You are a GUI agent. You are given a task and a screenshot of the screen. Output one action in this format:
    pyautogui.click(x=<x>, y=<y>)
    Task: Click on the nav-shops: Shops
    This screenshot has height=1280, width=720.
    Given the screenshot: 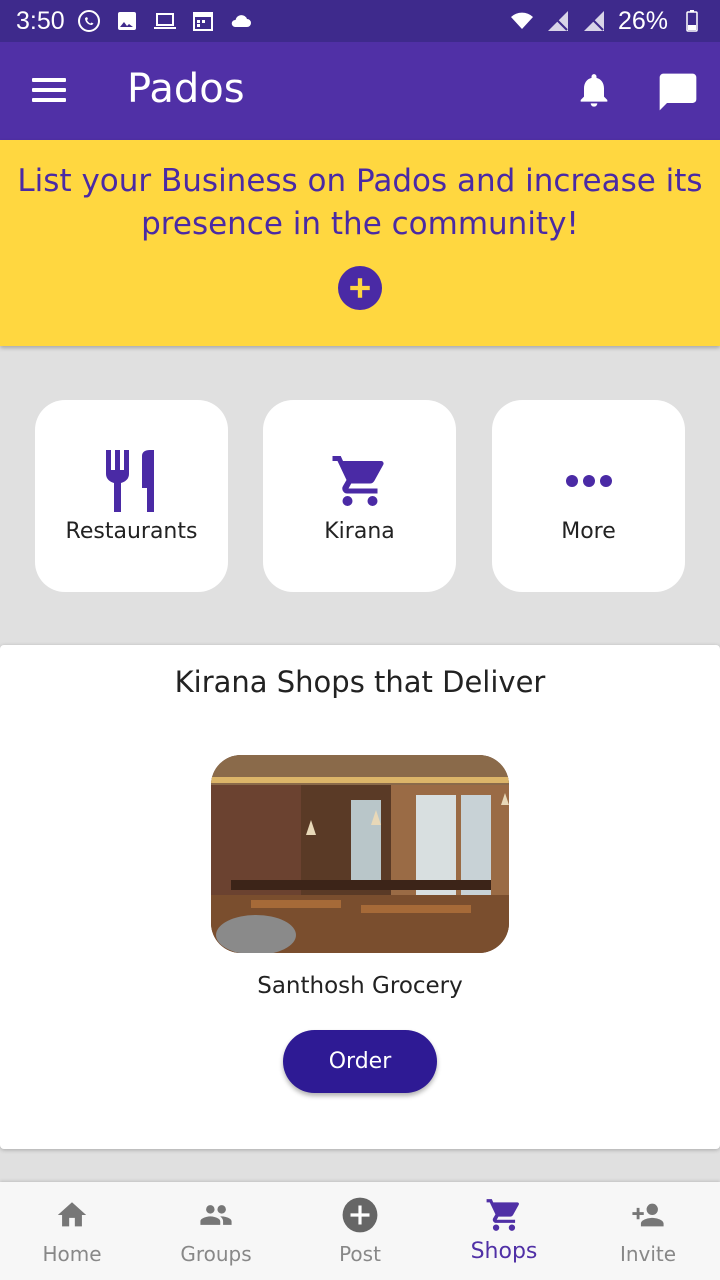 What is the action you would take?
    pyautogui.click(x=504, y=1231)
    